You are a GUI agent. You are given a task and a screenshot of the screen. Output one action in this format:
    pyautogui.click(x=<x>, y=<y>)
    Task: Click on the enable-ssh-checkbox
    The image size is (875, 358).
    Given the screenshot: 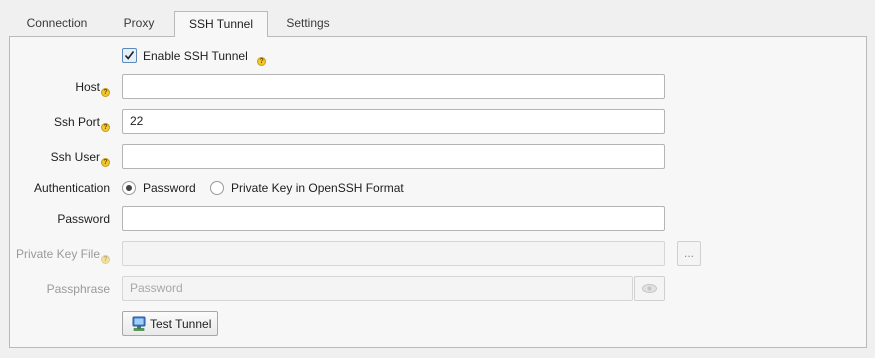 What is the action you would take?
    pyautogui.click(x=129, y=55)
    